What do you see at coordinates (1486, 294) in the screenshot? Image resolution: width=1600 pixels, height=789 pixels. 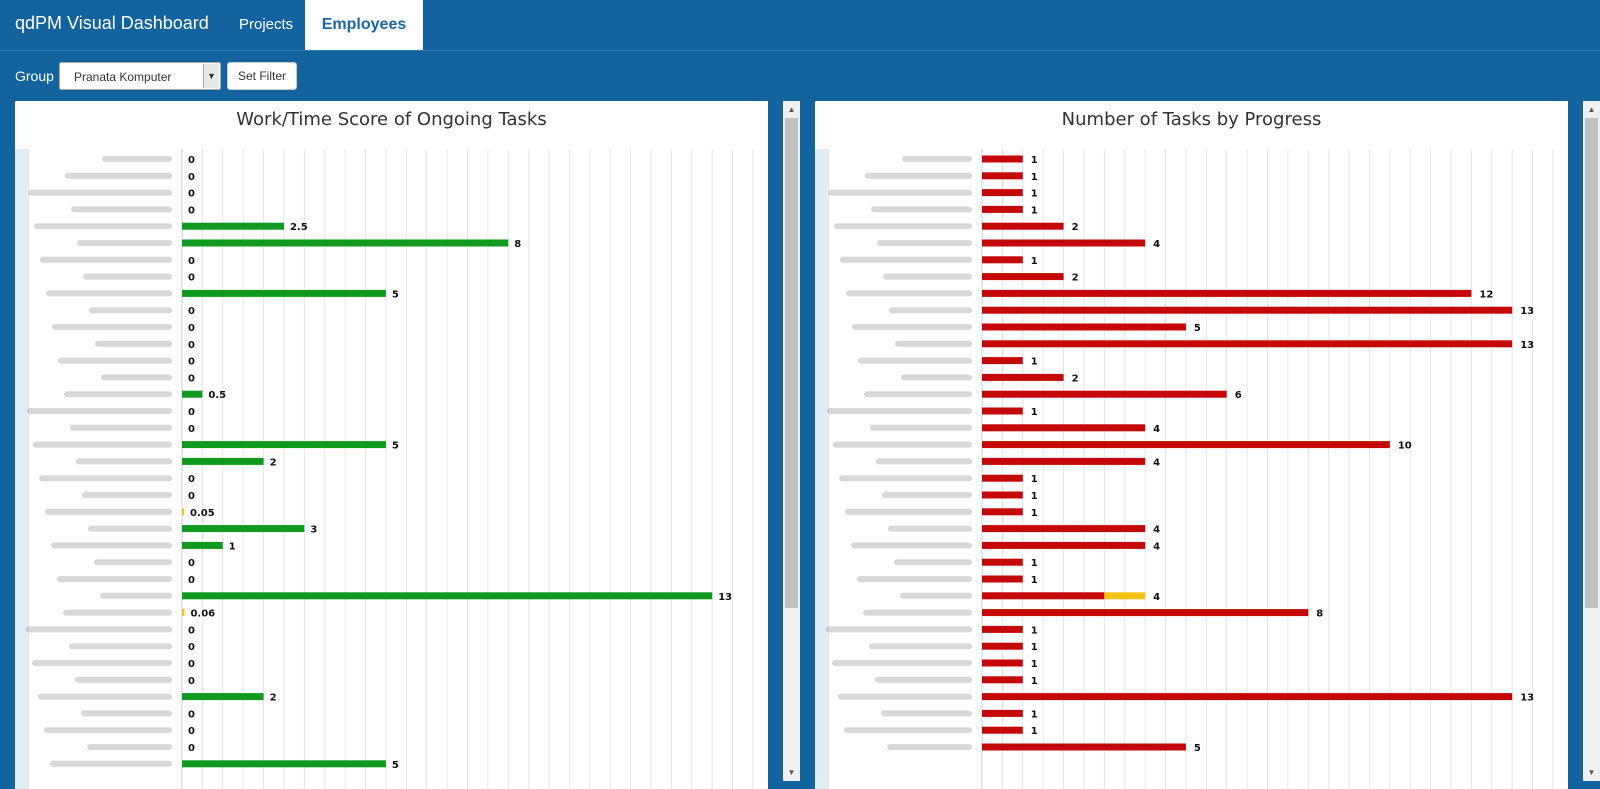 I see `task-count-label: 12` at bounding box center [1486, 294].